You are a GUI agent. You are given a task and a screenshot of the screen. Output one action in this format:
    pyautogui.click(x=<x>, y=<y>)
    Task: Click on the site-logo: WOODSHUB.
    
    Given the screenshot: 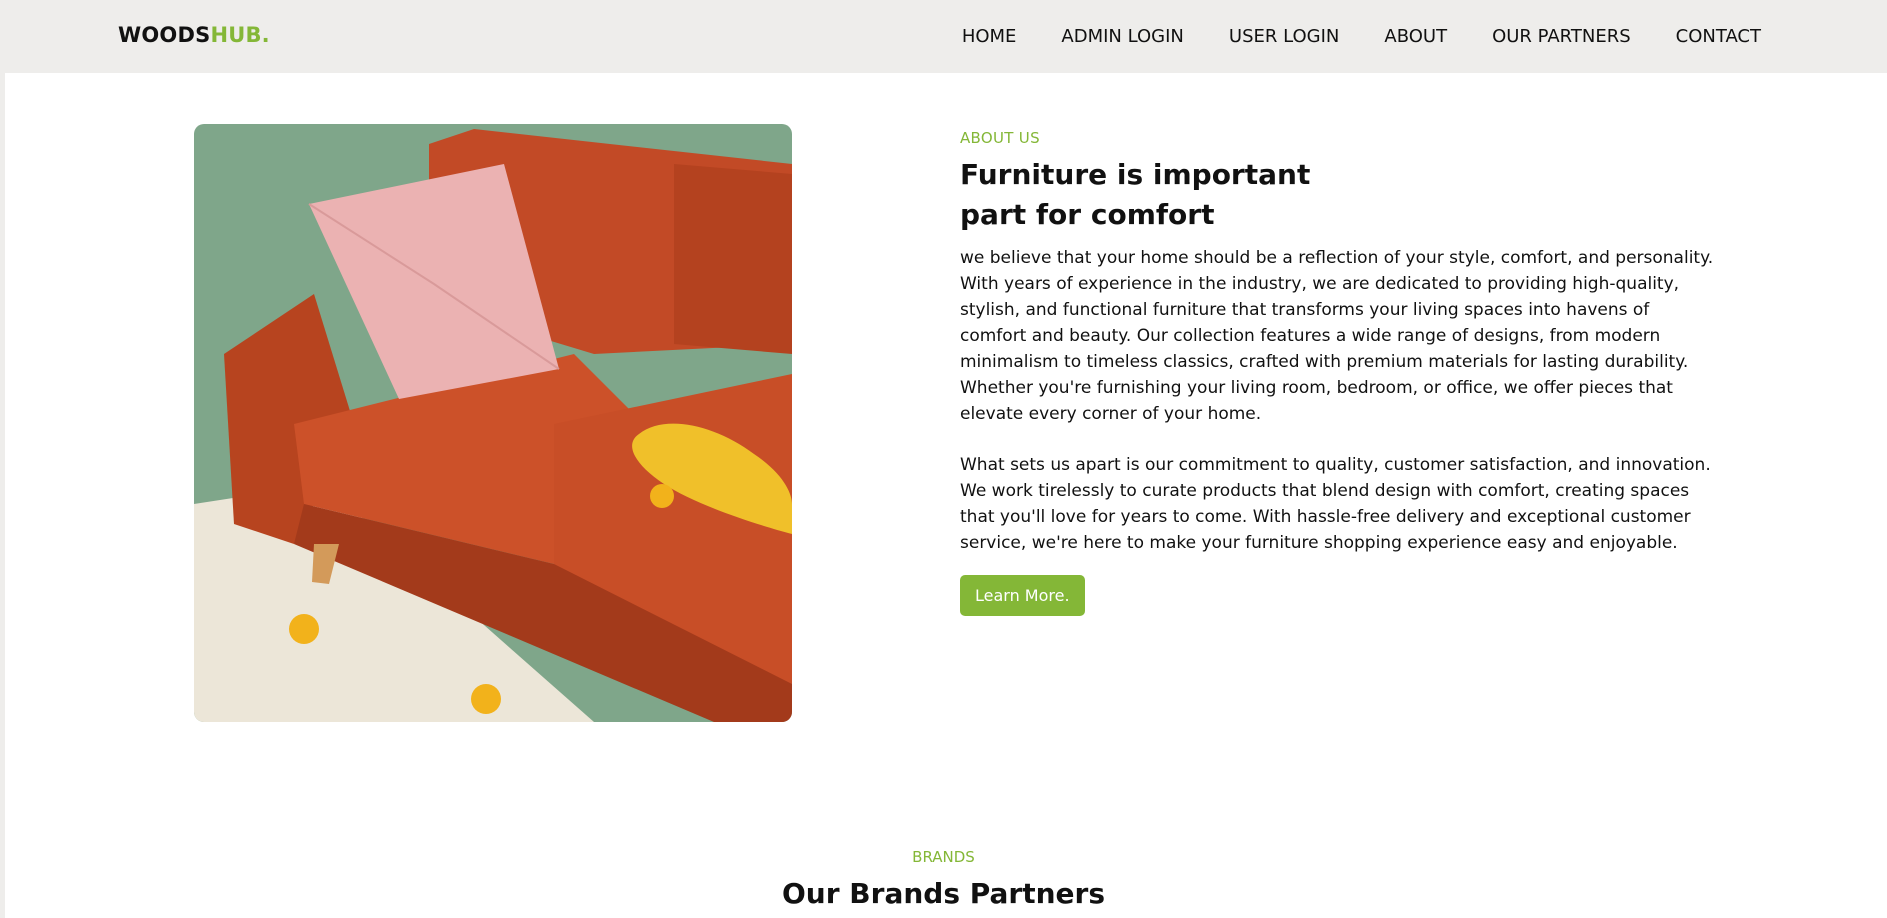 What is the action you would take?
    pyautogui.click(x=194, y=35)
    